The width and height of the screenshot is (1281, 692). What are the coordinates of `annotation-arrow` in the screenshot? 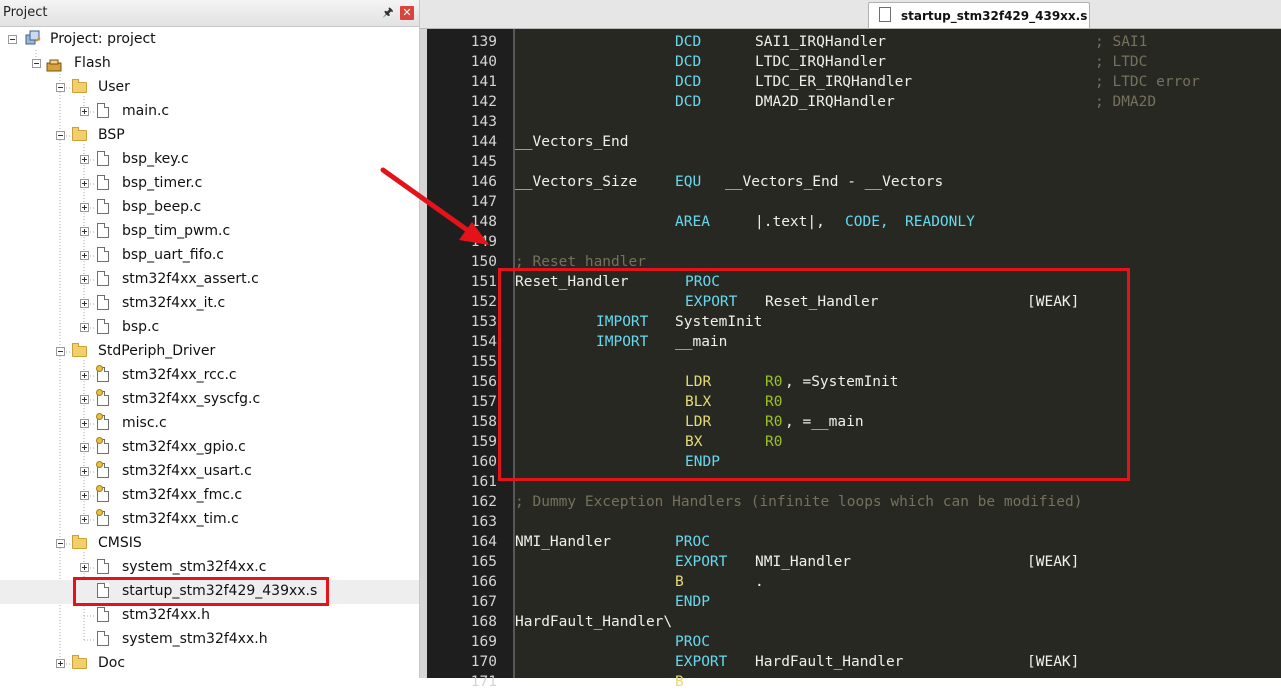 It's located at (434, 206).